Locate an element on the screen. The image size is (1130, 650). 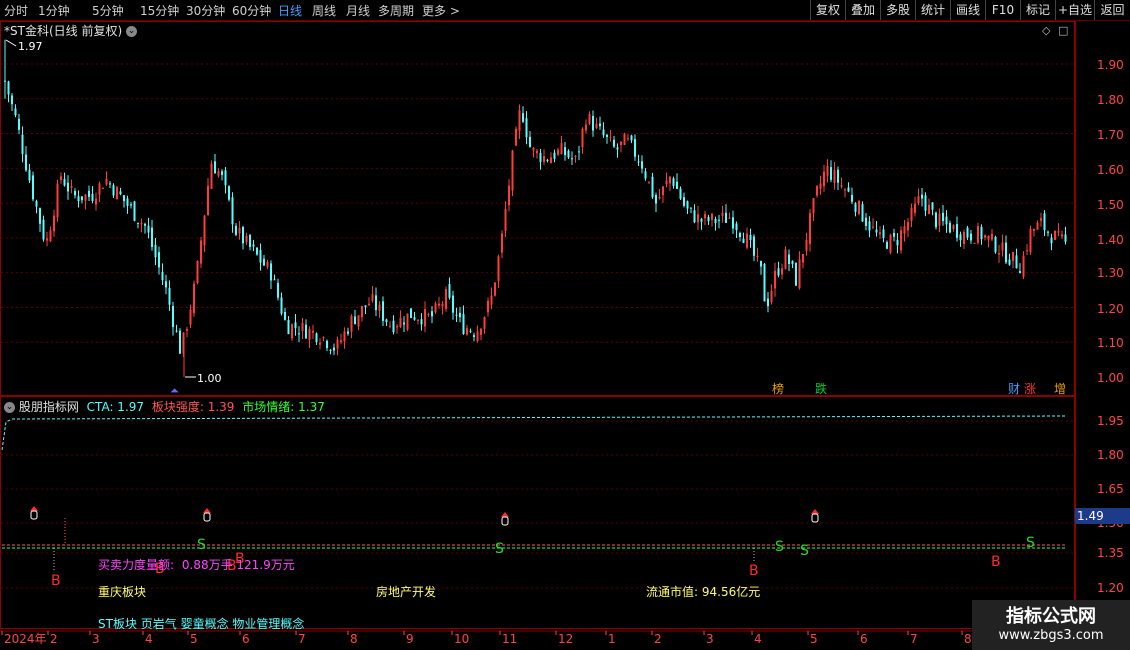
cta-value: CTA: 1.97 is located at coordinates (115, 407).